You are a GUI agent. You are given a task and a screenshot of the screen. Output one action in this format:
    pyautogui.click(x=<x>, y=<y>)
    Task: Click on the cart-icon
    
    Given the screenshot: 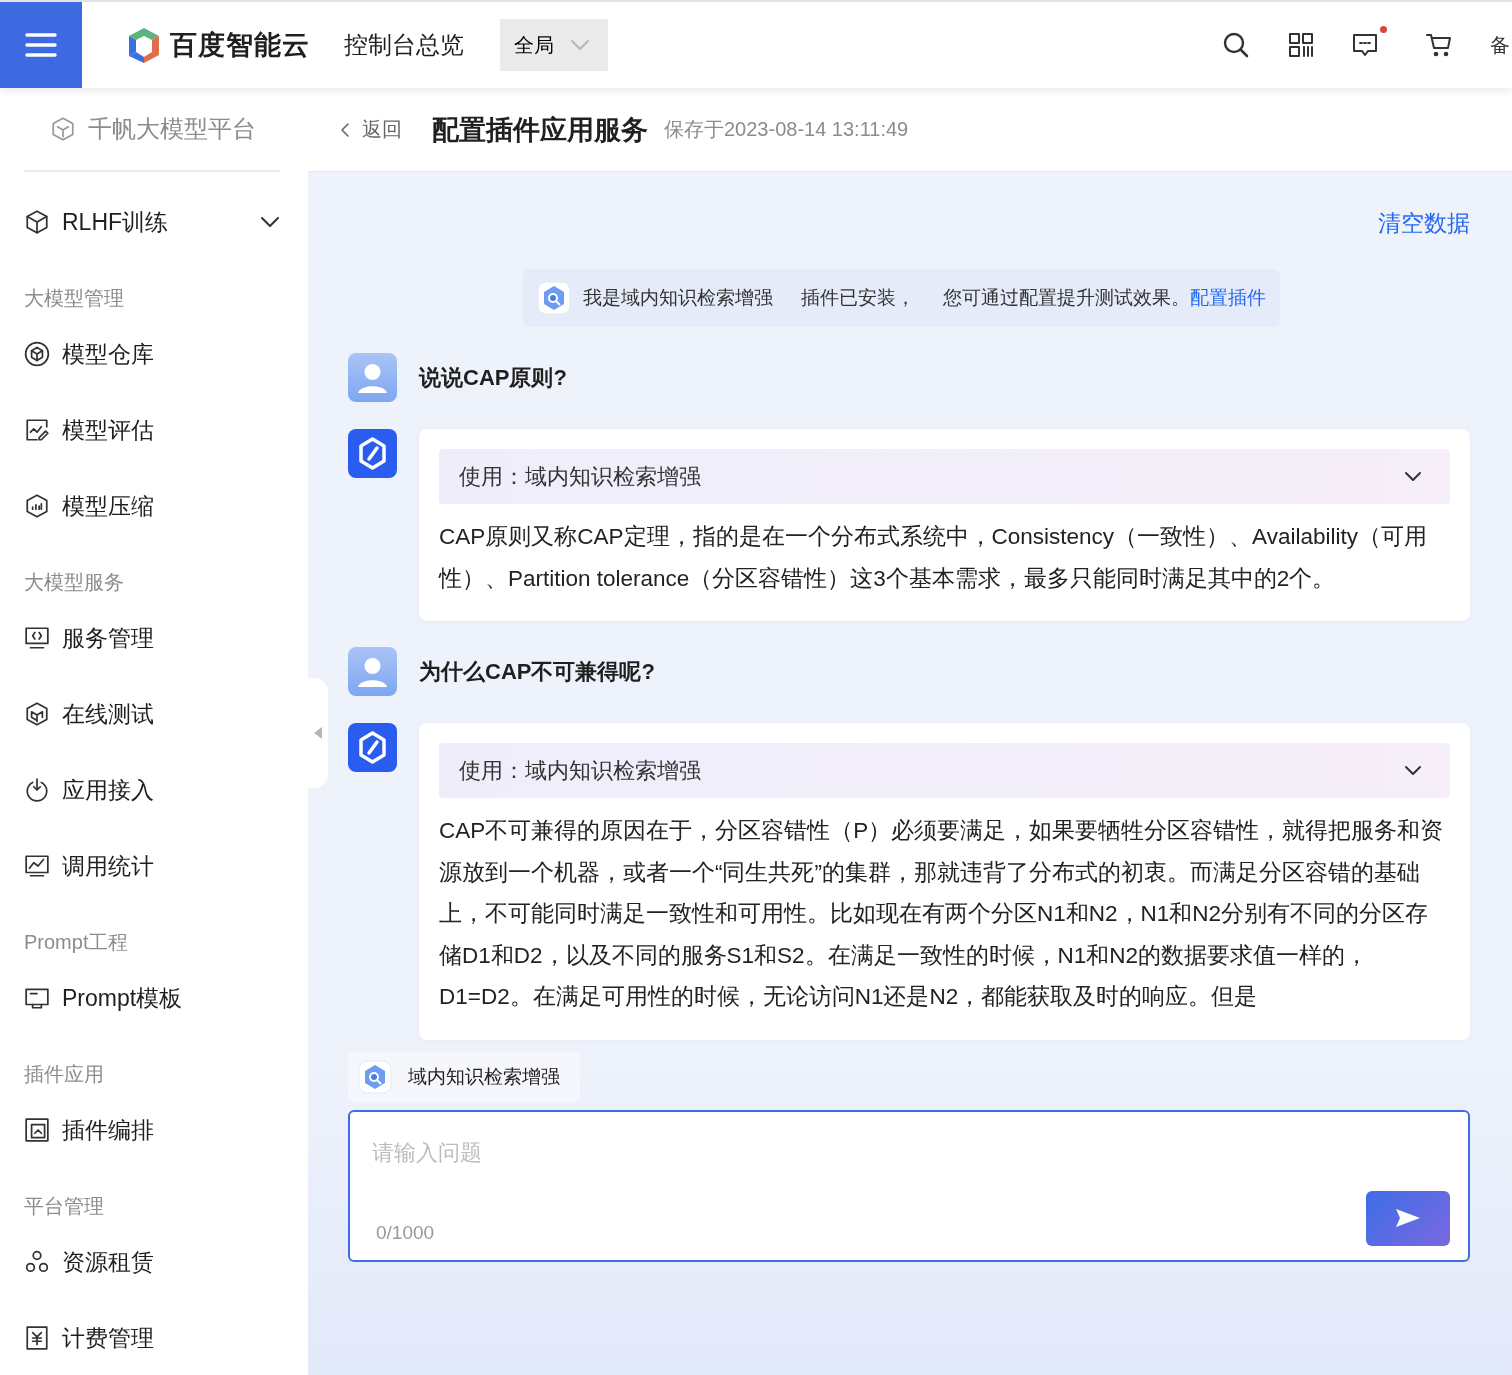 What is the action you would take?
    pyautogui.click(x=1439, y=45)
    